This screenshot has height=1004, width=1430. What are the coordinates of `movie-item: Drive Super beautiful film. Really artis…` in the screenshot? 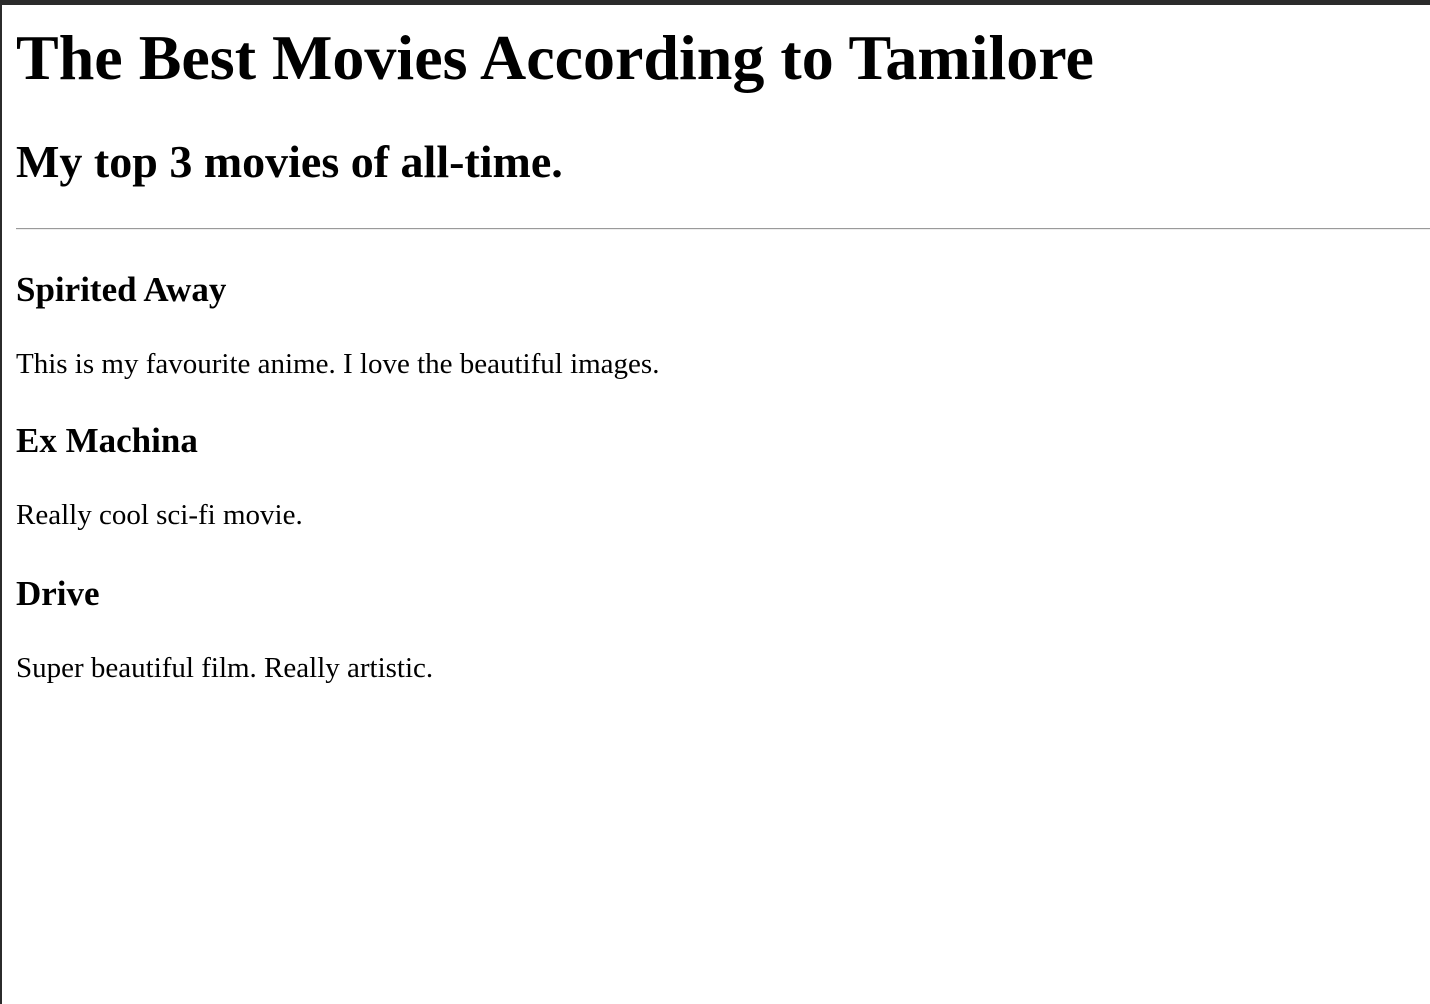 It's located at (723, 629).